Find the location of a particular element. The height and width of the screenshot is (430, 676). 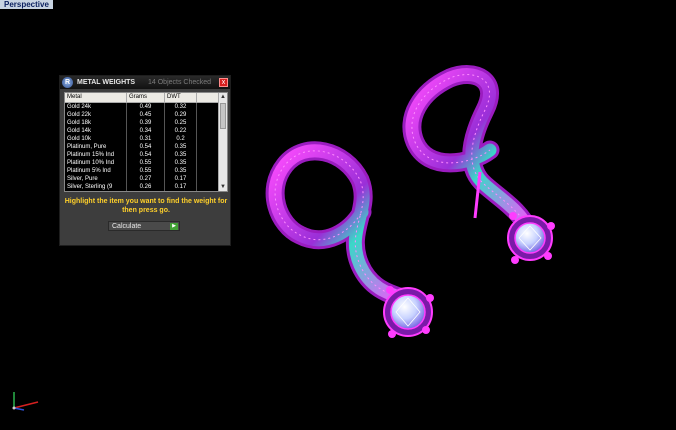

cell-grams: 0.39 is located at coordinates (146, 123).